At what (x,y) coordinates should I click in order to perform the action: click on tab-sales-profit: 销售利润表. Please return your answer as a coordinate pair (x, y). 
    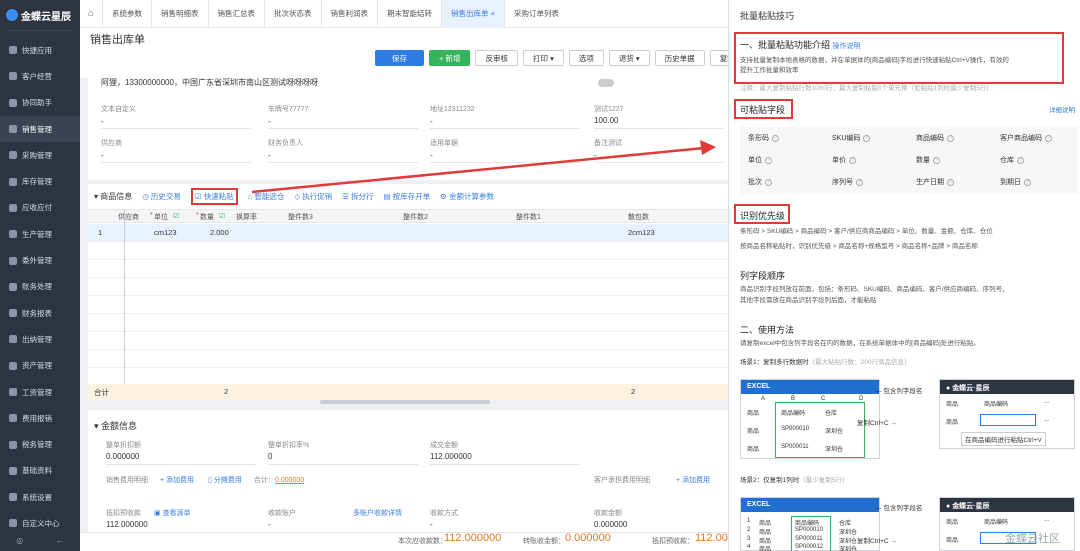
    Looking at the image, I should click on (349, 14).